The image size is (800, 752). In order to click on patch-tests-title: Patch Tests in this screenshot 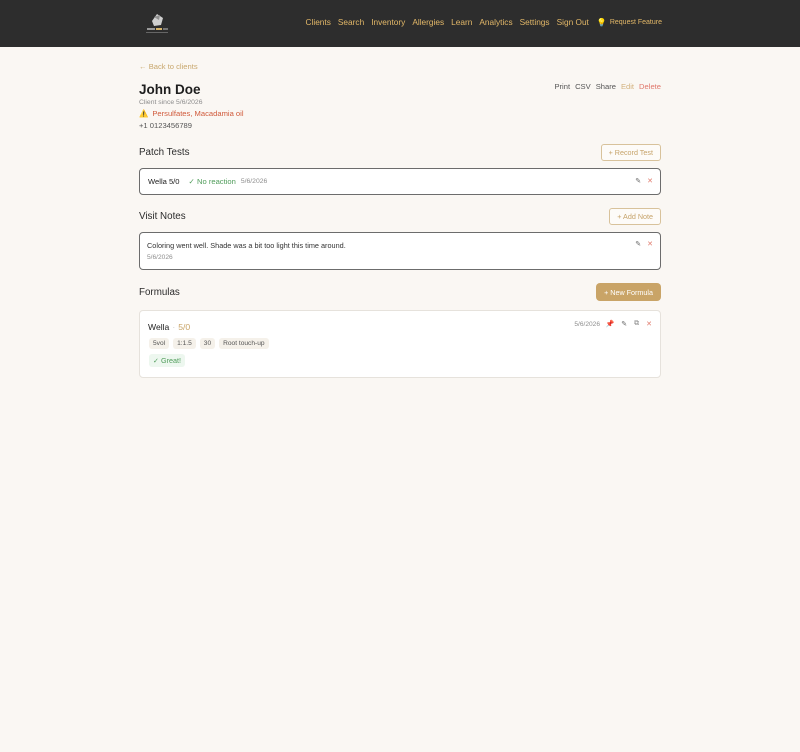, I will do `click(164, 152)`.